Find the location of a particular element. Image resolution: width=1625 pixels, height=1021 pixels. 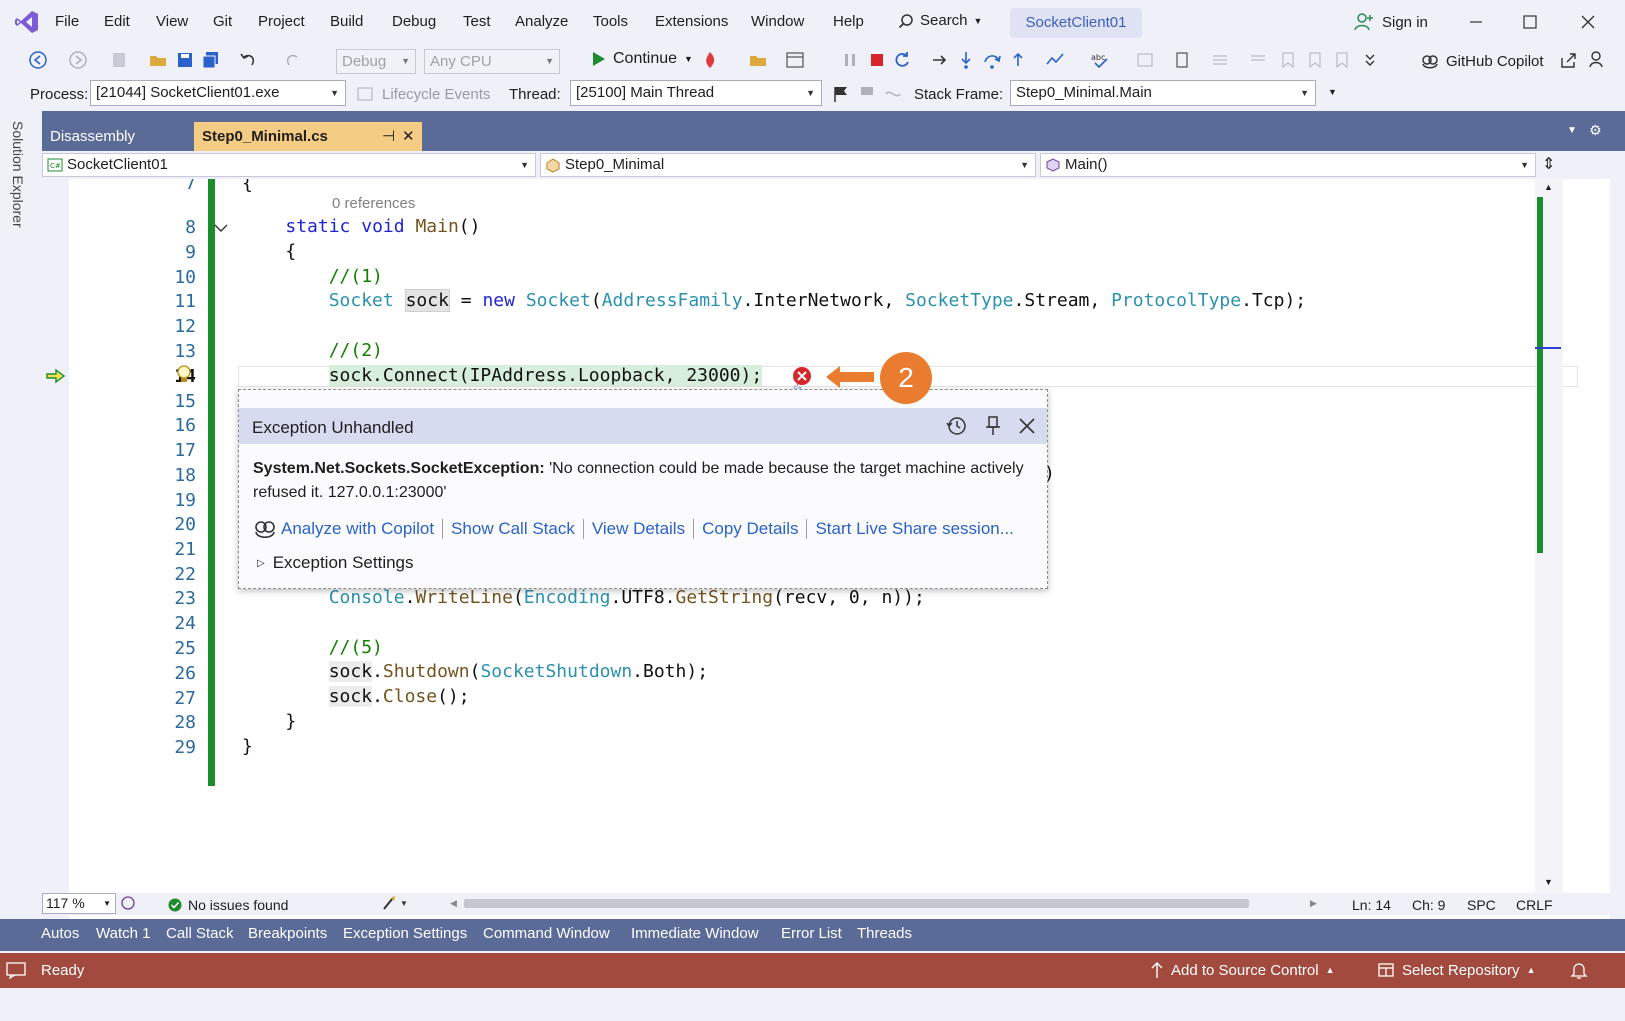

tab-disassembly: Disassembly is located at coordinates (117, 136).